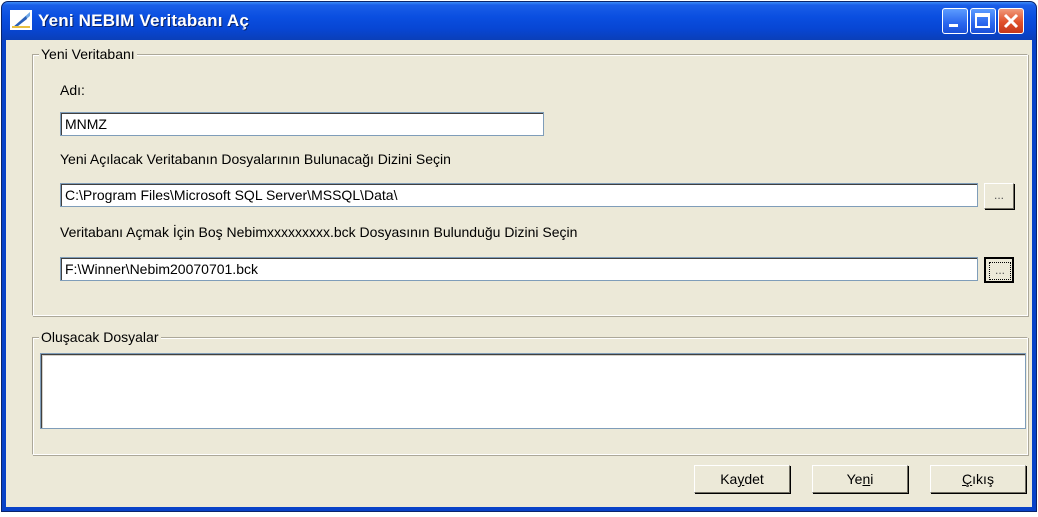  I want to click on exit-button: Çıkış, so click(978, 479).